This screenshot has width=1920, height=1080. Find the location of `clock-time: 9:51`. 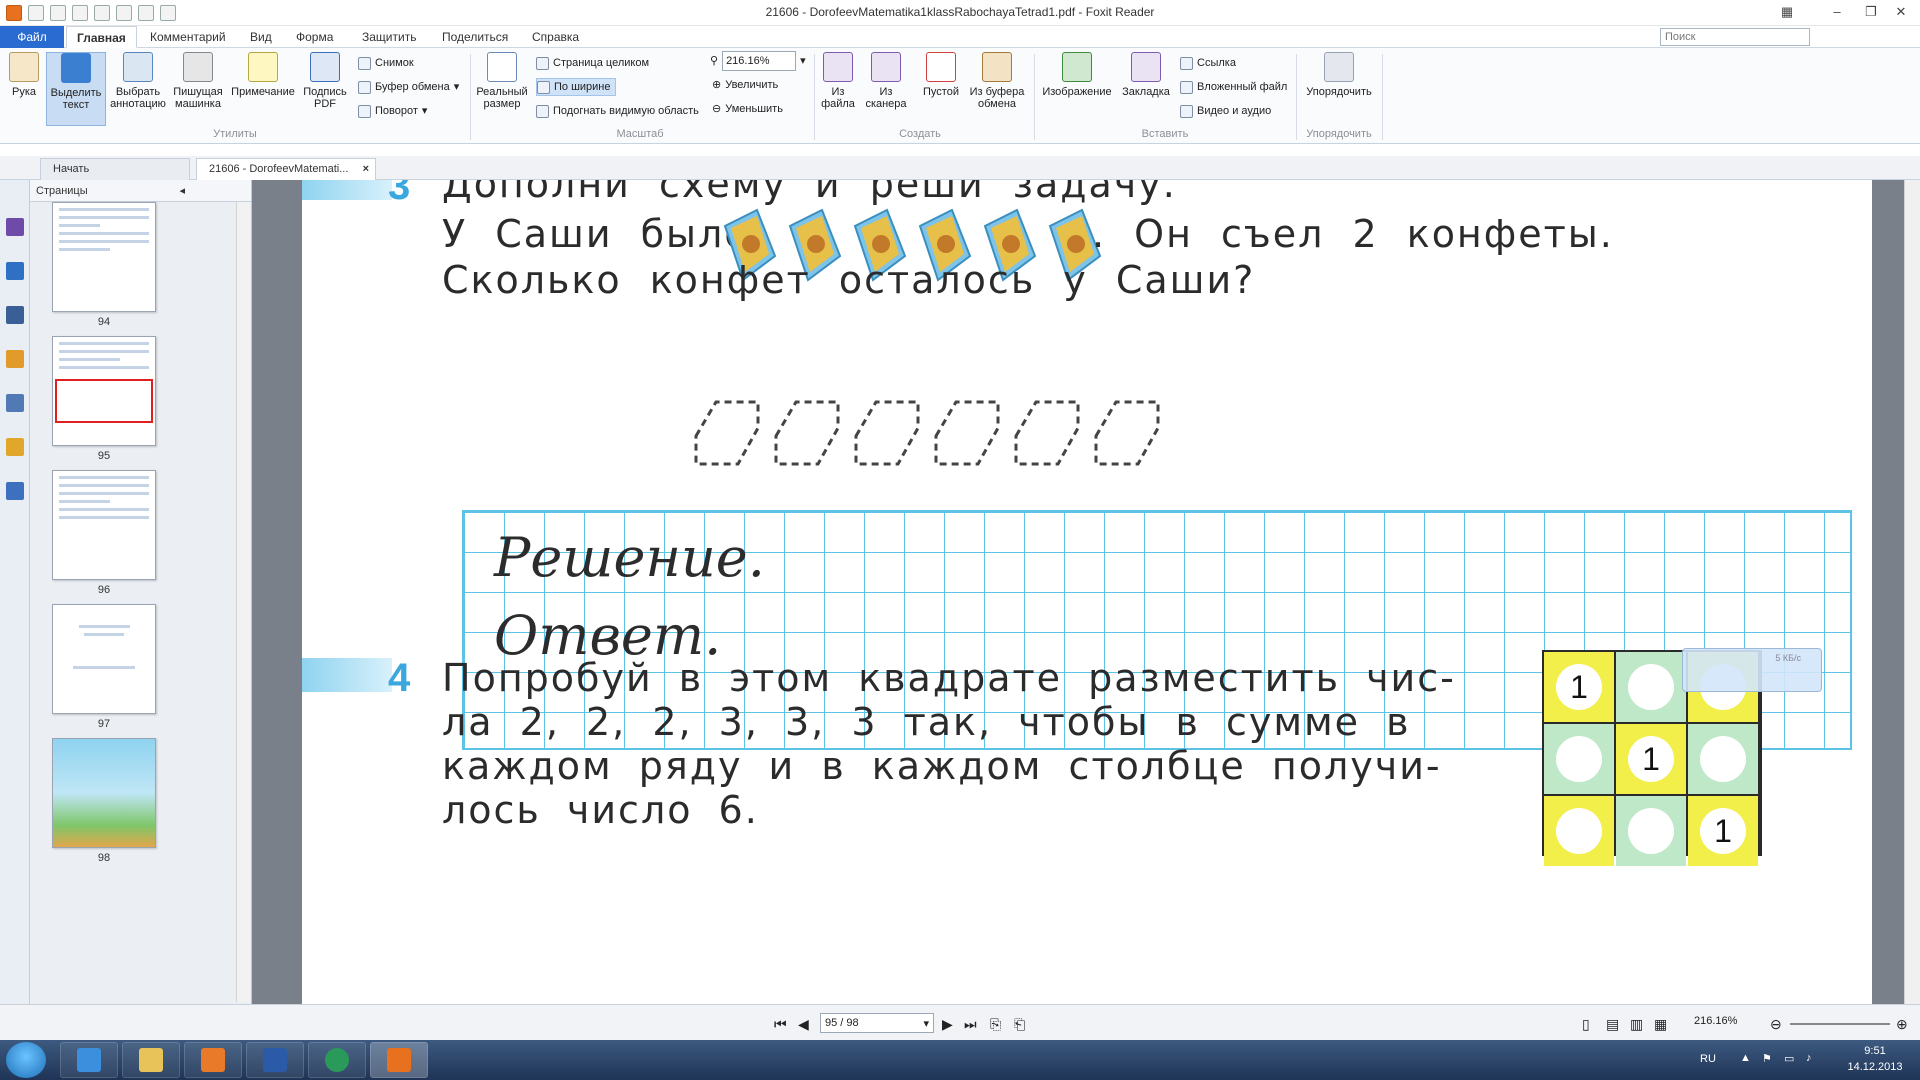

clock-time: 9:51 is located at coordinates (1875, 1051).